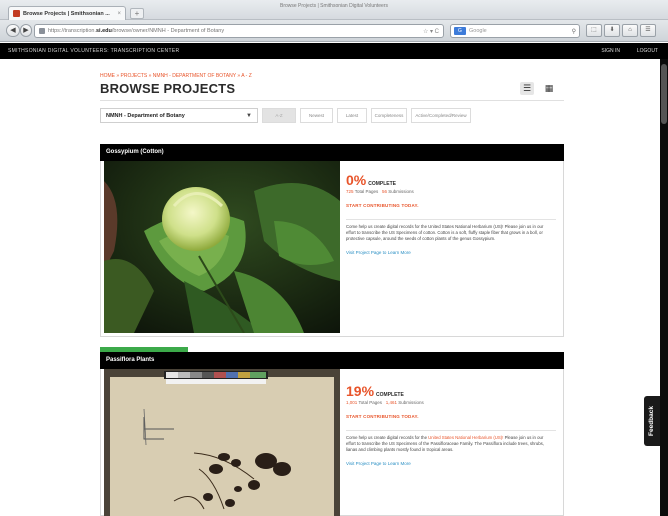 Image resolution: width=668 pixels, height=516 pixels. Describe the element at coordinates (648, 30) in the screenshot. I see `menu-button: ☰` at that location.